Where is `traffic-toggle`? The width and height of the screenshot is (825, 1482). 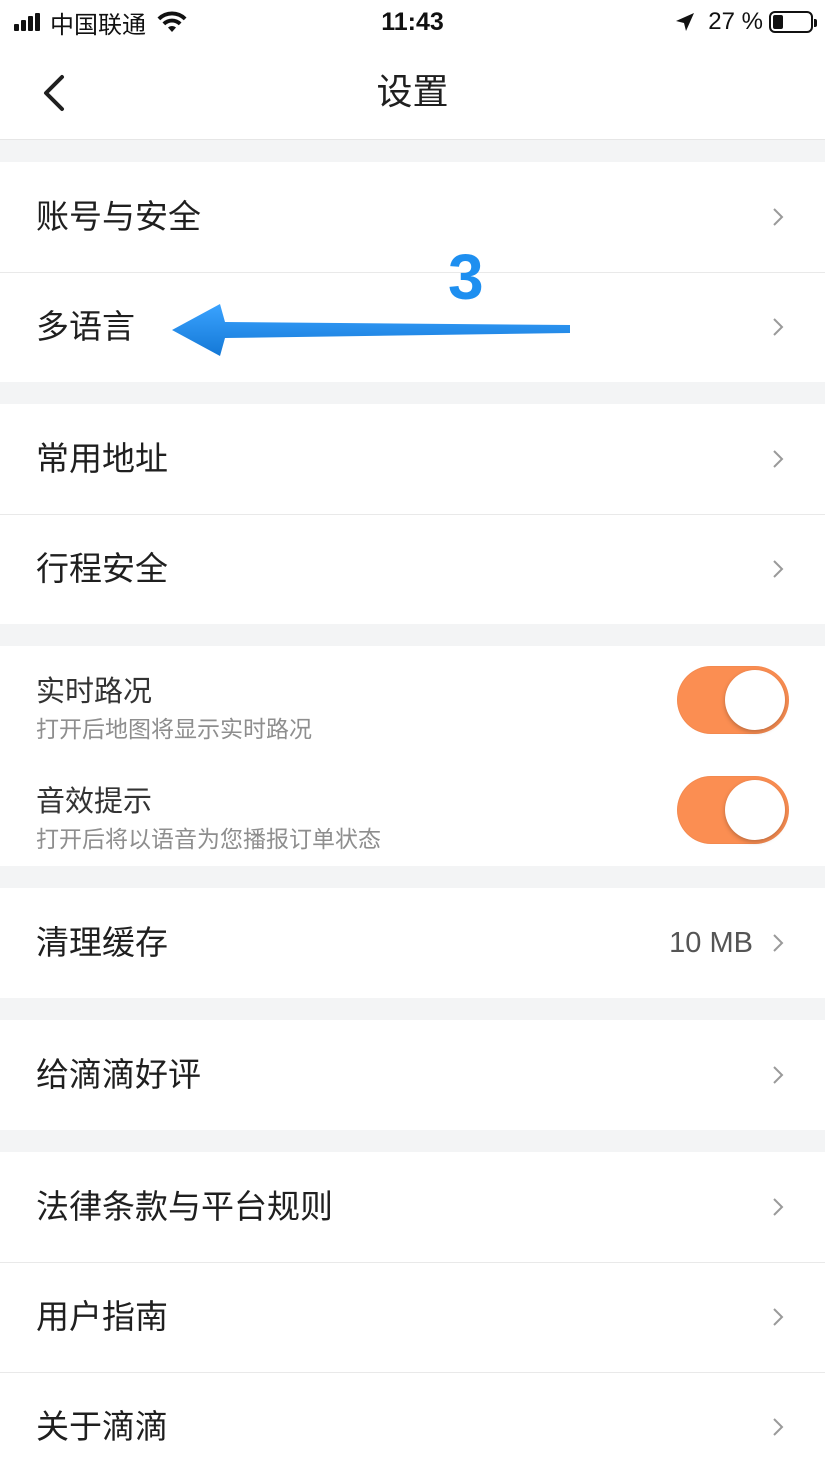
traffic-toggle is located at coordinates (733, 700).